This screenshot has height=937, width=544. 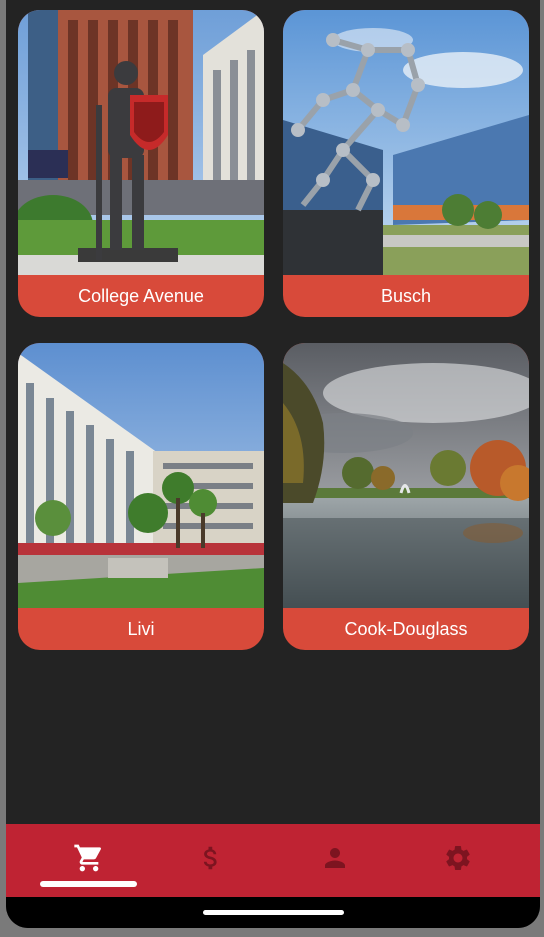 What do you see at coordinates (273, 860) in the screenshot?
I see `bottom-navigation` at bounding box center [273, 860].